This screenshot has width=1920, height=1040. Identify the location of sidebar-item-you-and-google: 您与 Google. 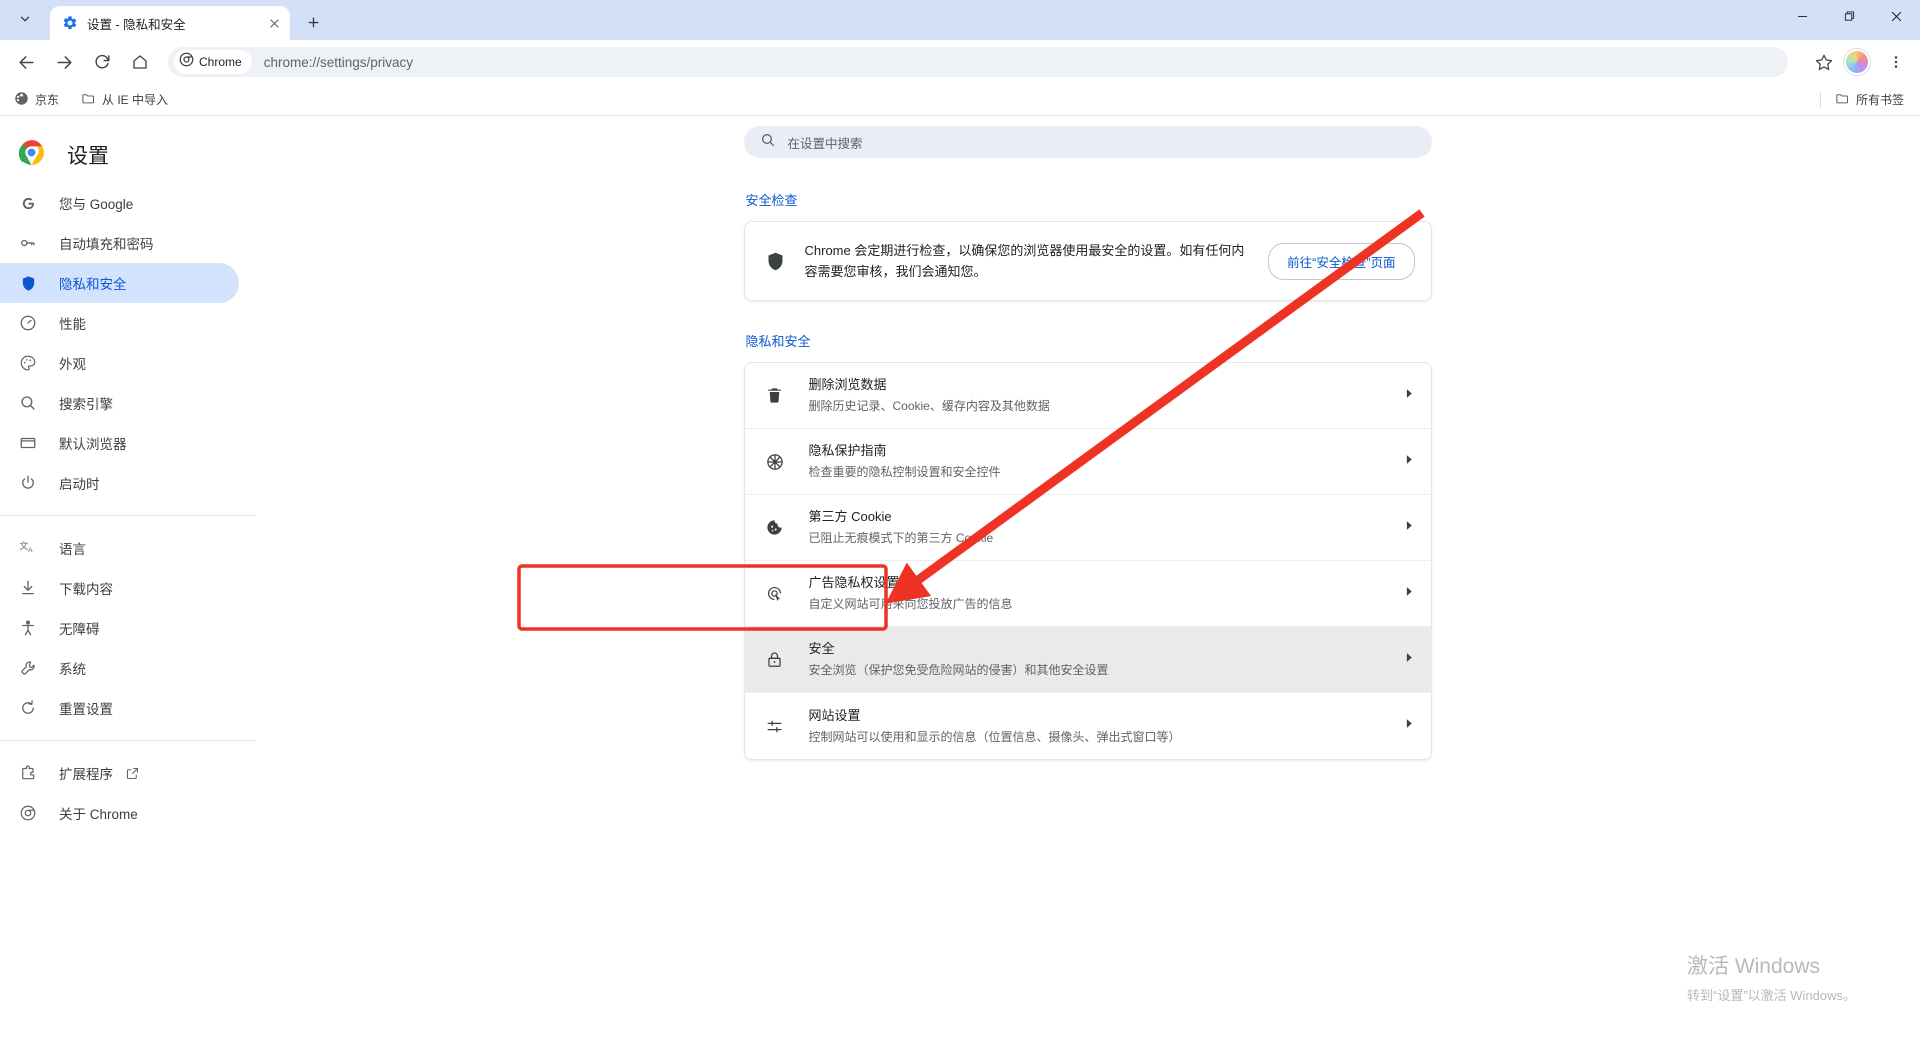
(119, 203).